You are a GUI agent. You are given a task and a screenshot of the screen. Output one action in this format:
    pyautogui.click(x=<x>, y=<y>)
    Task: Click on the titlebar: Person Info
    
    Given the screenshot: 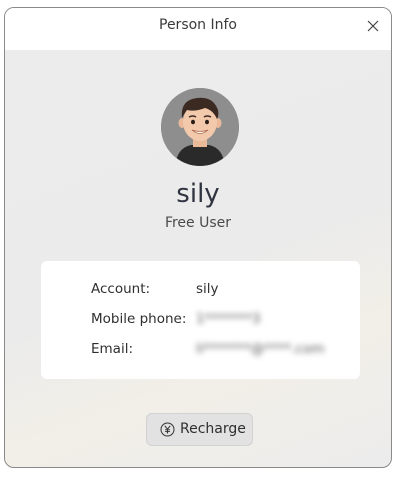 What is the action you would take?
    pyautogui.click(x=198, y=29)
    